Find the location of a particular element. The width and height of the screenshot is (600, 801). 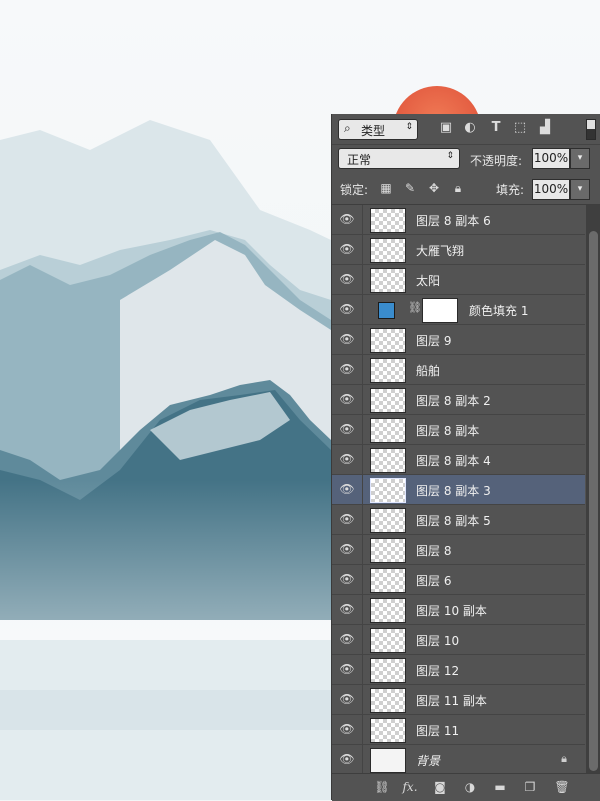

layer-name: 图层 11 is located at coordinates (437, 730).